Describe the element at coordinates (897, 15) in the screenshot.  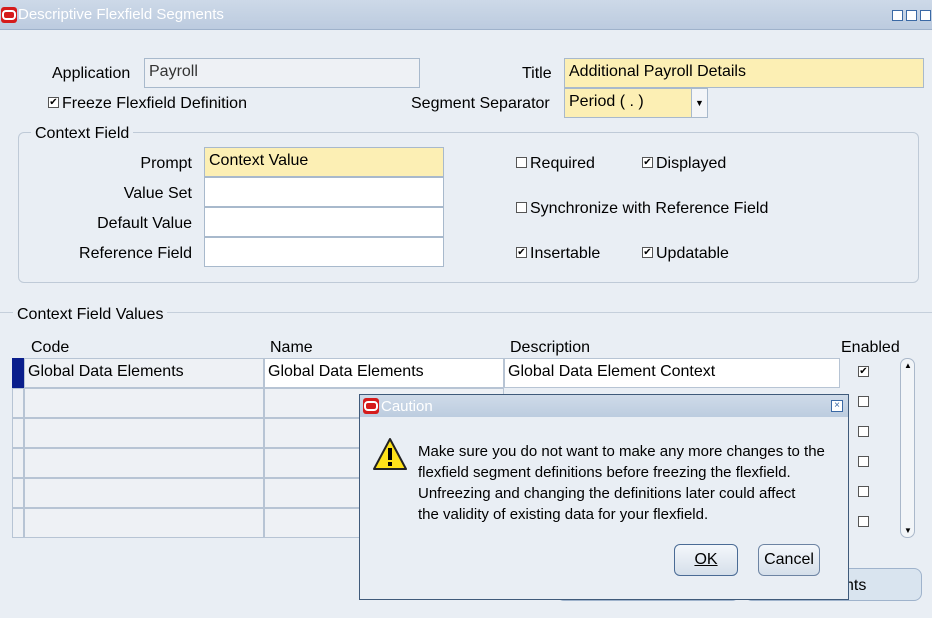
I see `minimize-icon` at that location.